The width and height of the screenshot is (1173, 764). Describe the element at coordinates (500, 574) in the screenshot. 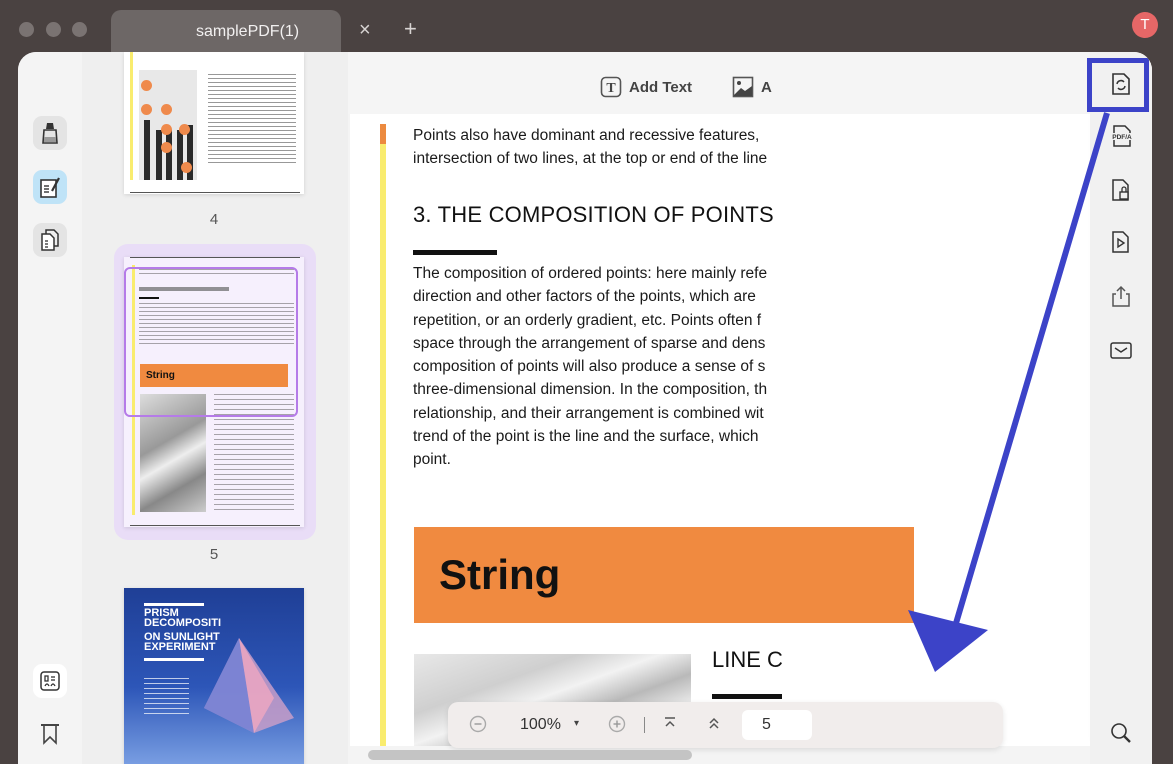

I see `string-banner-text: String` at that location.